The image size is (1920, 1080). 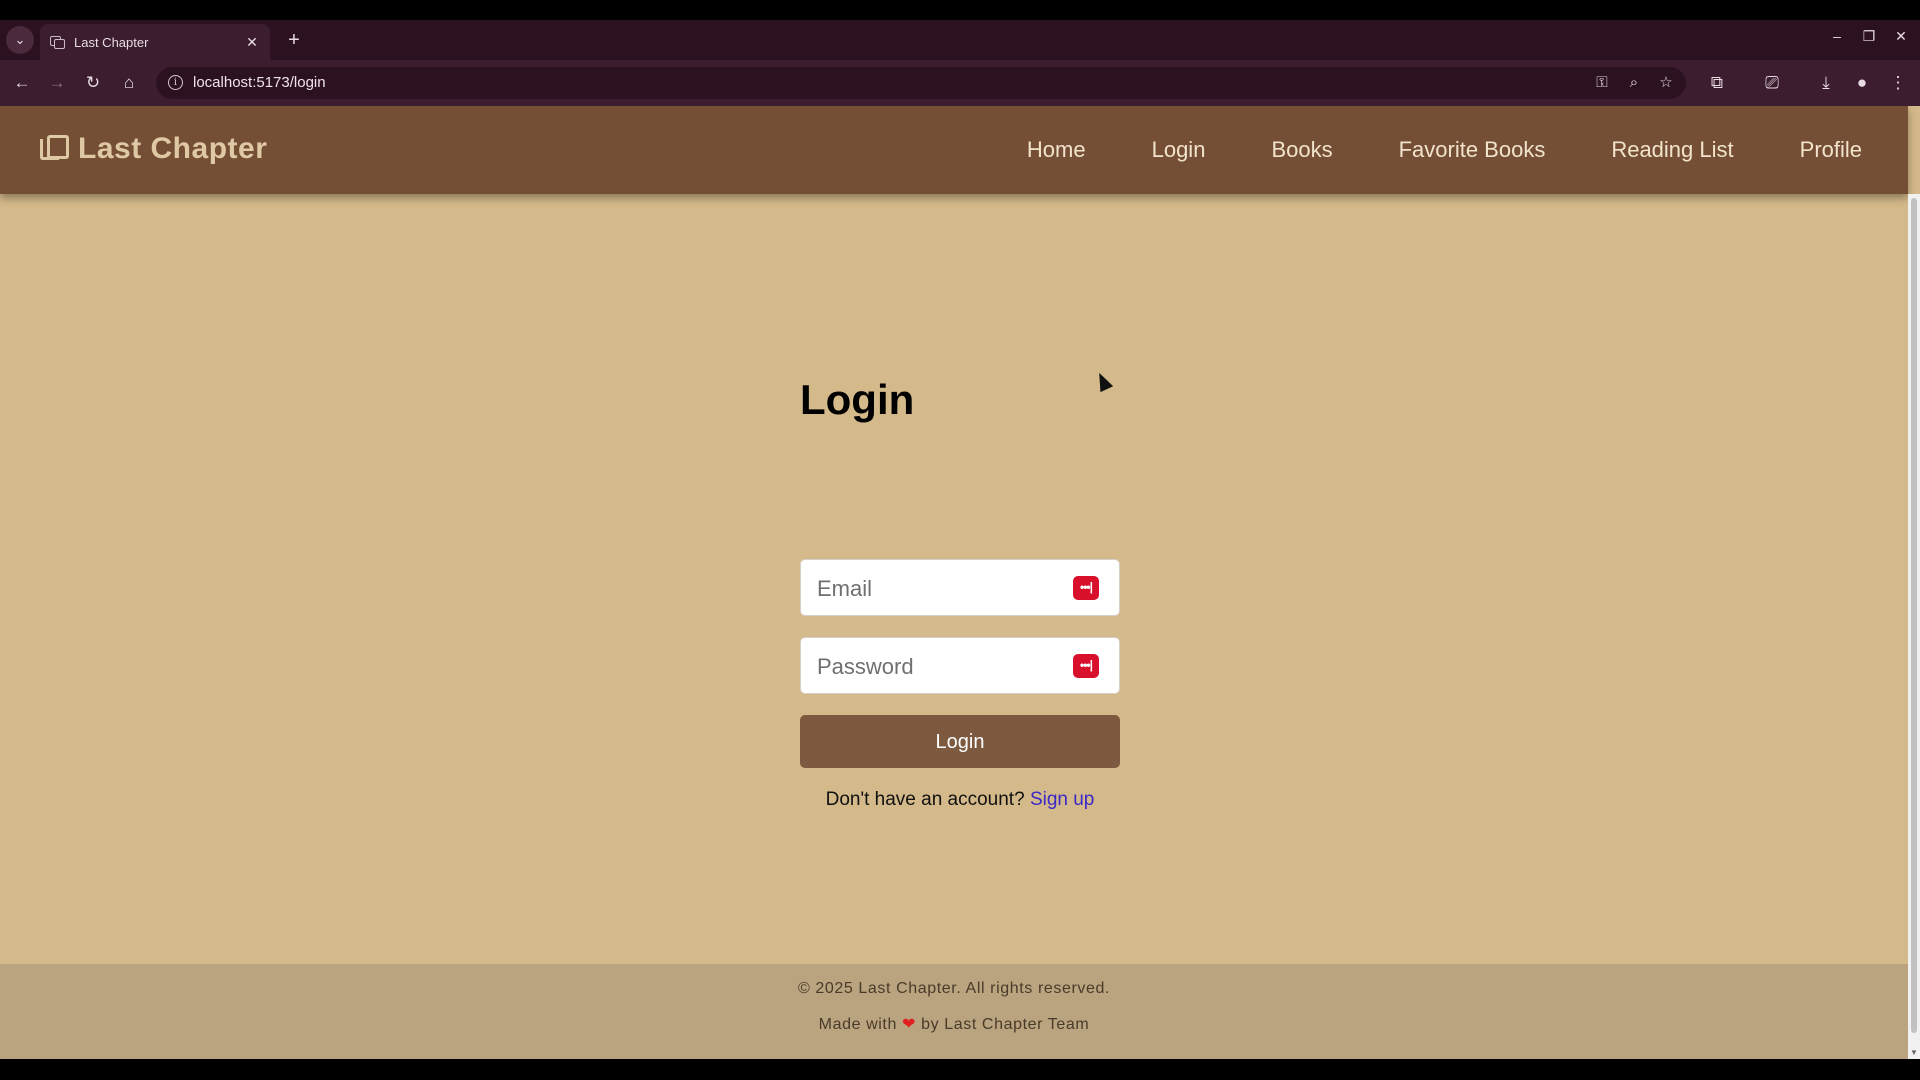 I want to click on extensions-icon: ⧉, so click(x=1717, y=83).